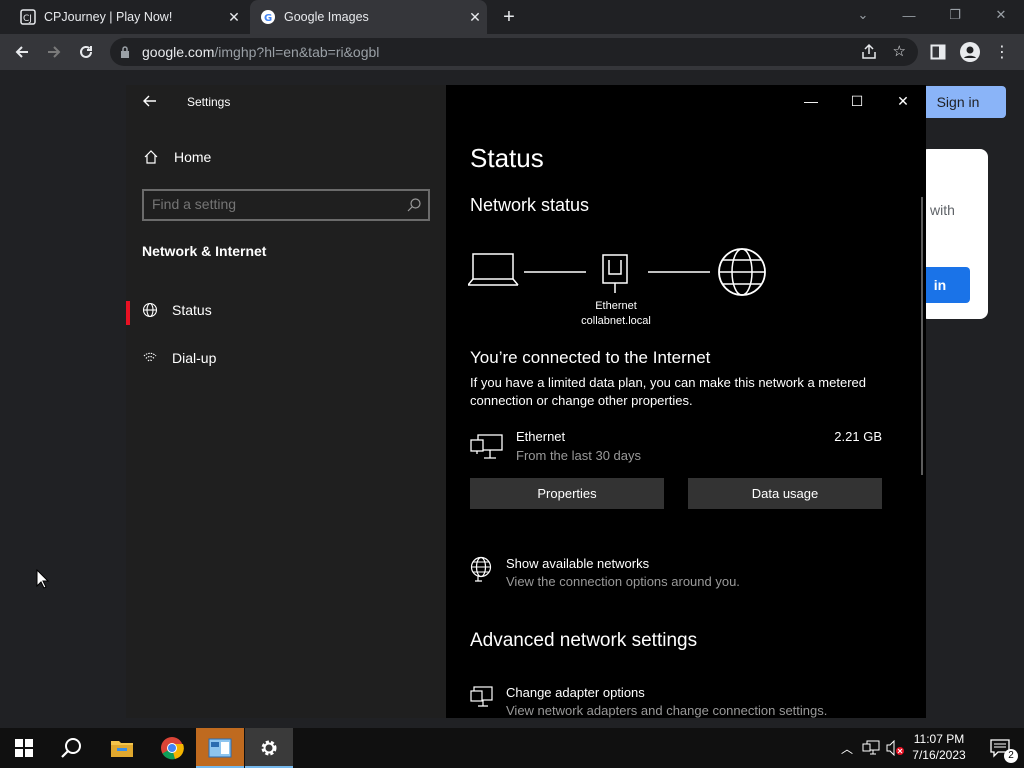 The width and height of the screenshot is (1024, 768). I want to click on system-tray: ︿, so click(871, 748).